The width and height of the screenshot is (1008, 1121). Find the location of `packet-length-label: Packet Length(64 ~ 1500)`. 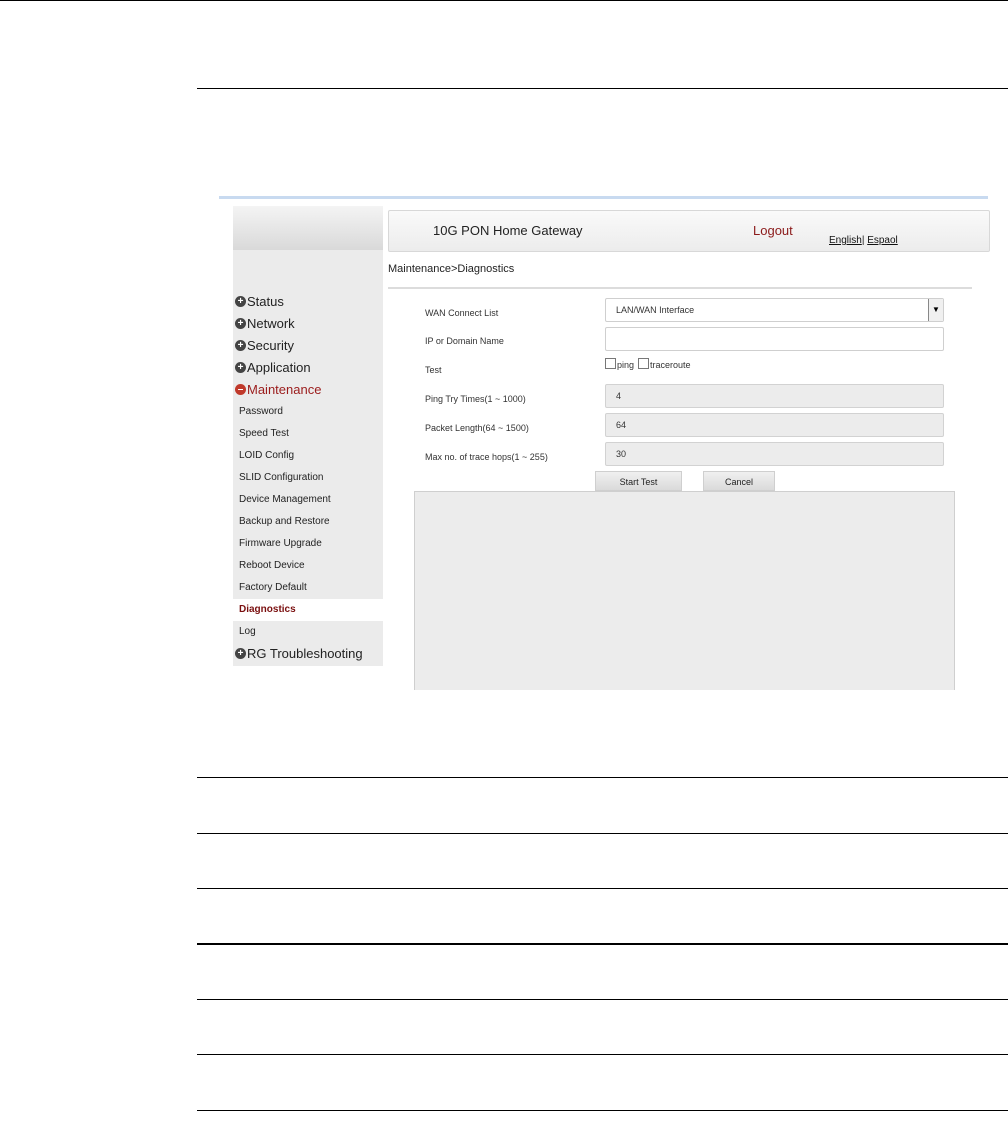

packet-length-label: Packet Length(64 ~ 1500) is located at coordinates (477, 428).